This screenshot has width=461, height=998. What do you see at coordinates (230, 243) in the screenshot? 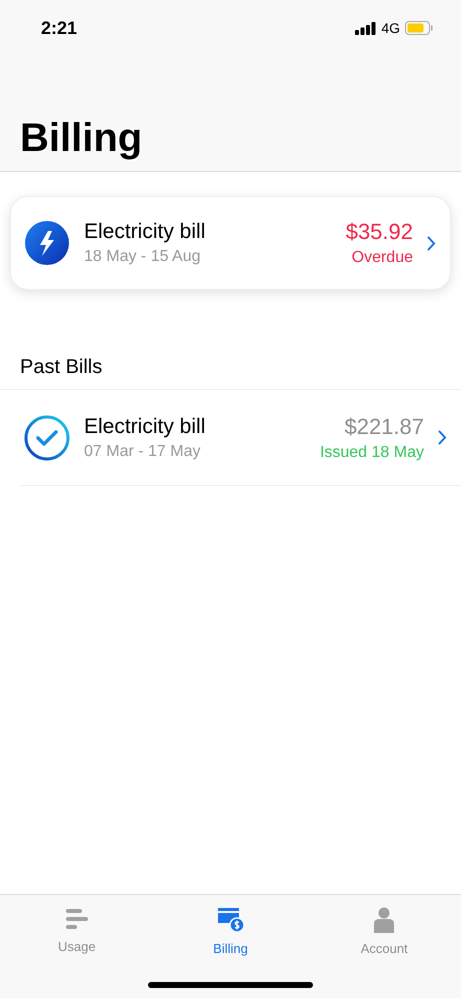
I see `bill-card: Electricity bill 18 May - 15 Aug $35.92 Overdue` at bounding box center [230, 243].